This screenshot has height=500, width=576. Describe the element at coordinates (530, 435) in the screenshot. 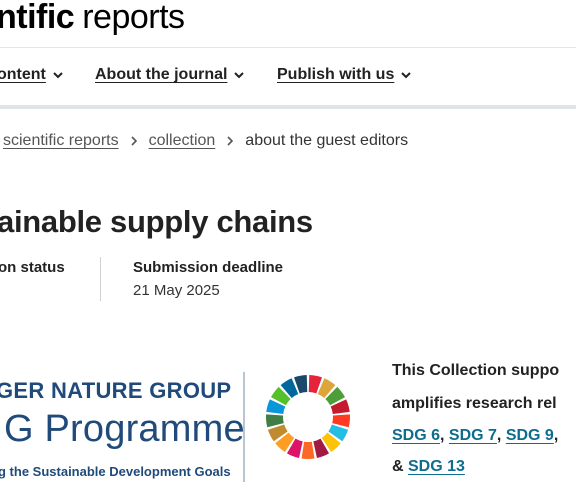

I see `sdg-9-link: SDG 9` at that location.